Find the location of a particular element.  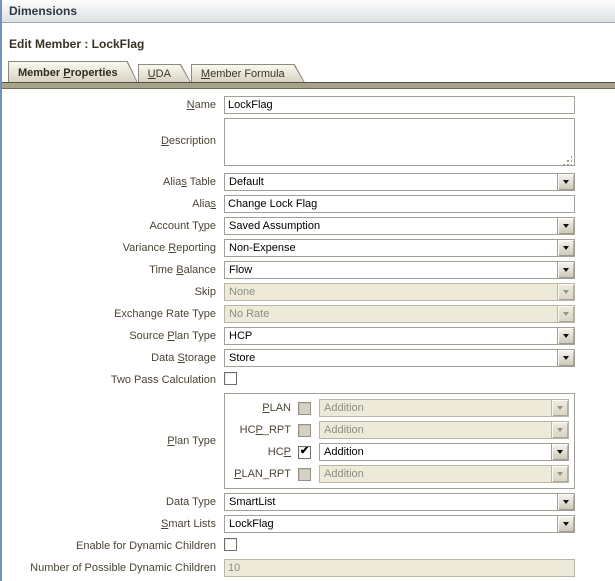

tab-member-formula: Member Formula is located at coordinates (248, 73).